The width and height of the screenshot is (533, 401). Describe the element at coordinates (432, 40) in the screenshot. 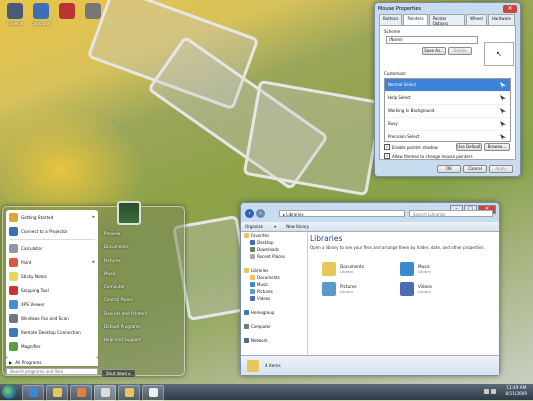

I see `scheme-select: (None)` at that location.